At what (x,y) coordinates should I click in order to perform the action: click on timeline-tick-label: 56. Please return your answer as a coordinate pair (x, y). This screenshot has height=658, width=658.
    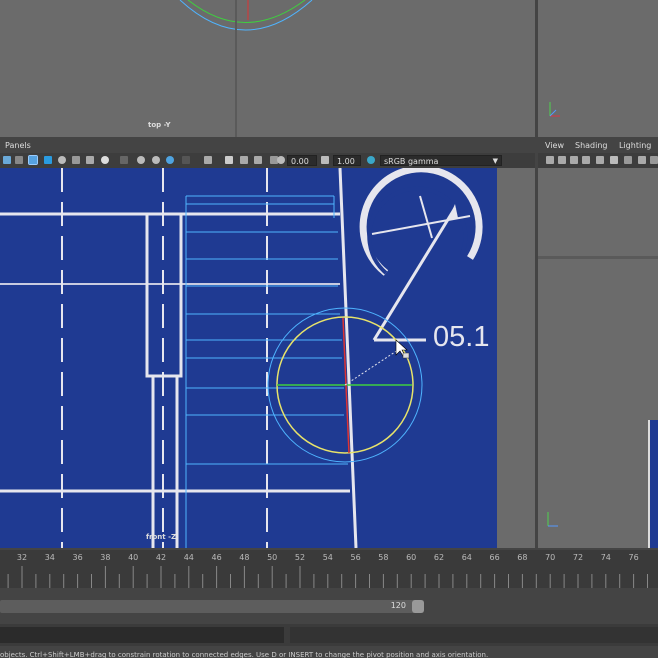
    Looking at the image, I should click on (355, 557).